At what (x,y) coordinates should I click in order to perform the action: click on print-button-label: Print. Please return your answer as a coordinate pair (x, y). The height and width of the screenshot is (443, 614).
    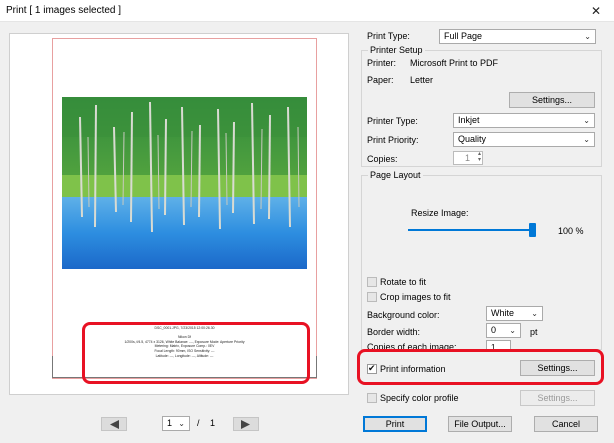
    Looking at the image, I should click on (395, 424).